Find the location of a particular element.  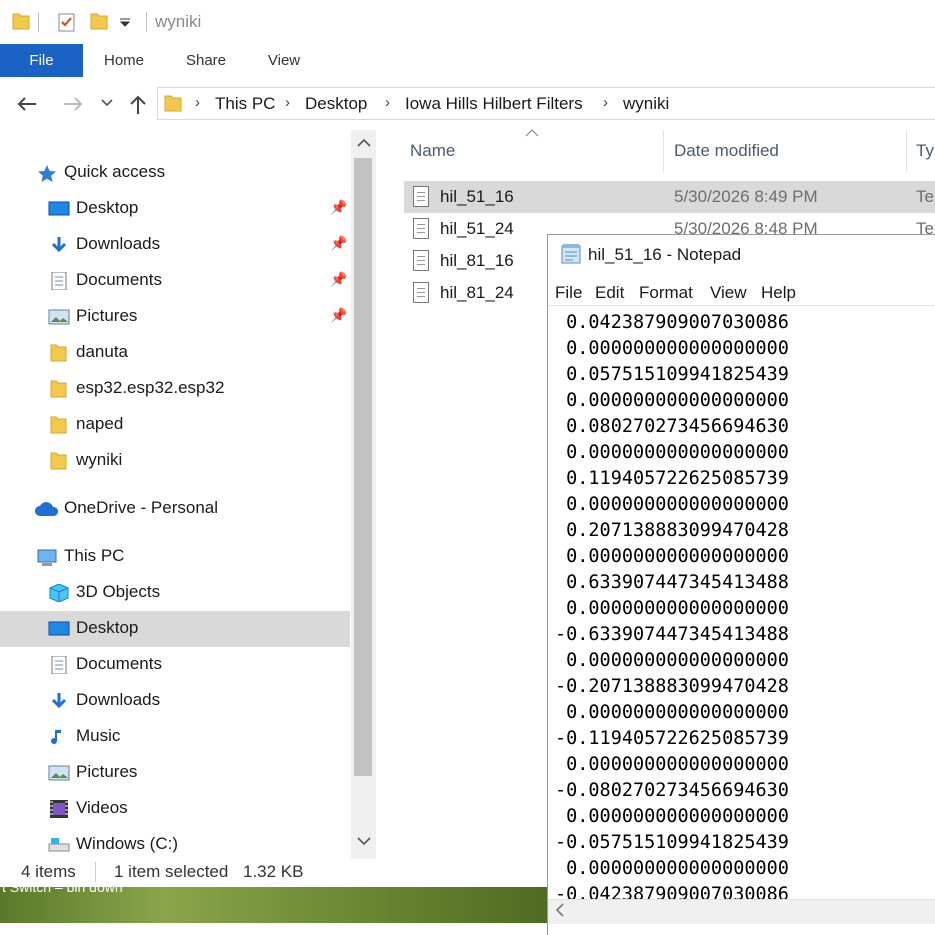

menu-view: View is located at coordinates (728, 293).